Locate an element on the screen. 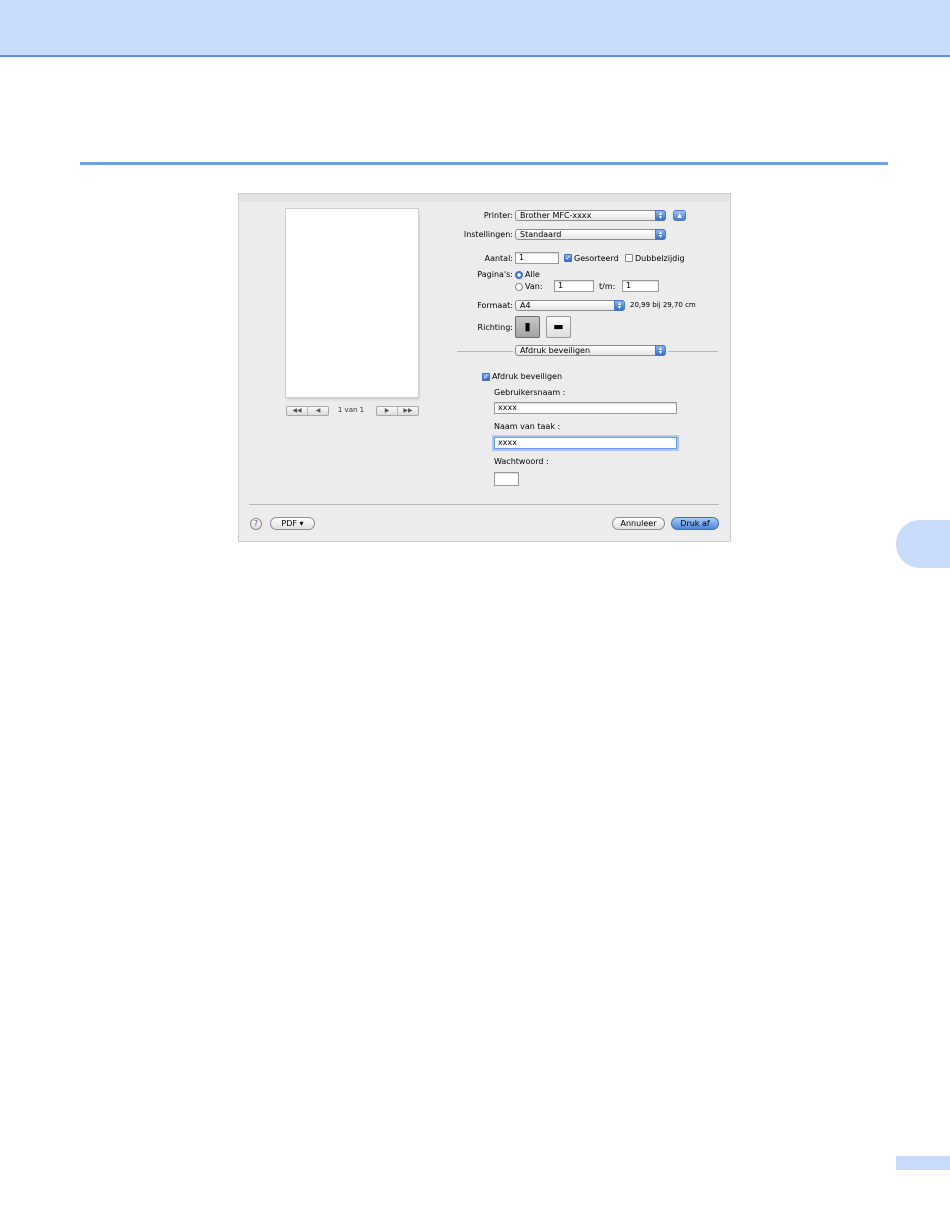  last-page-button: ▶▶ is located at coordinates (407, 411).